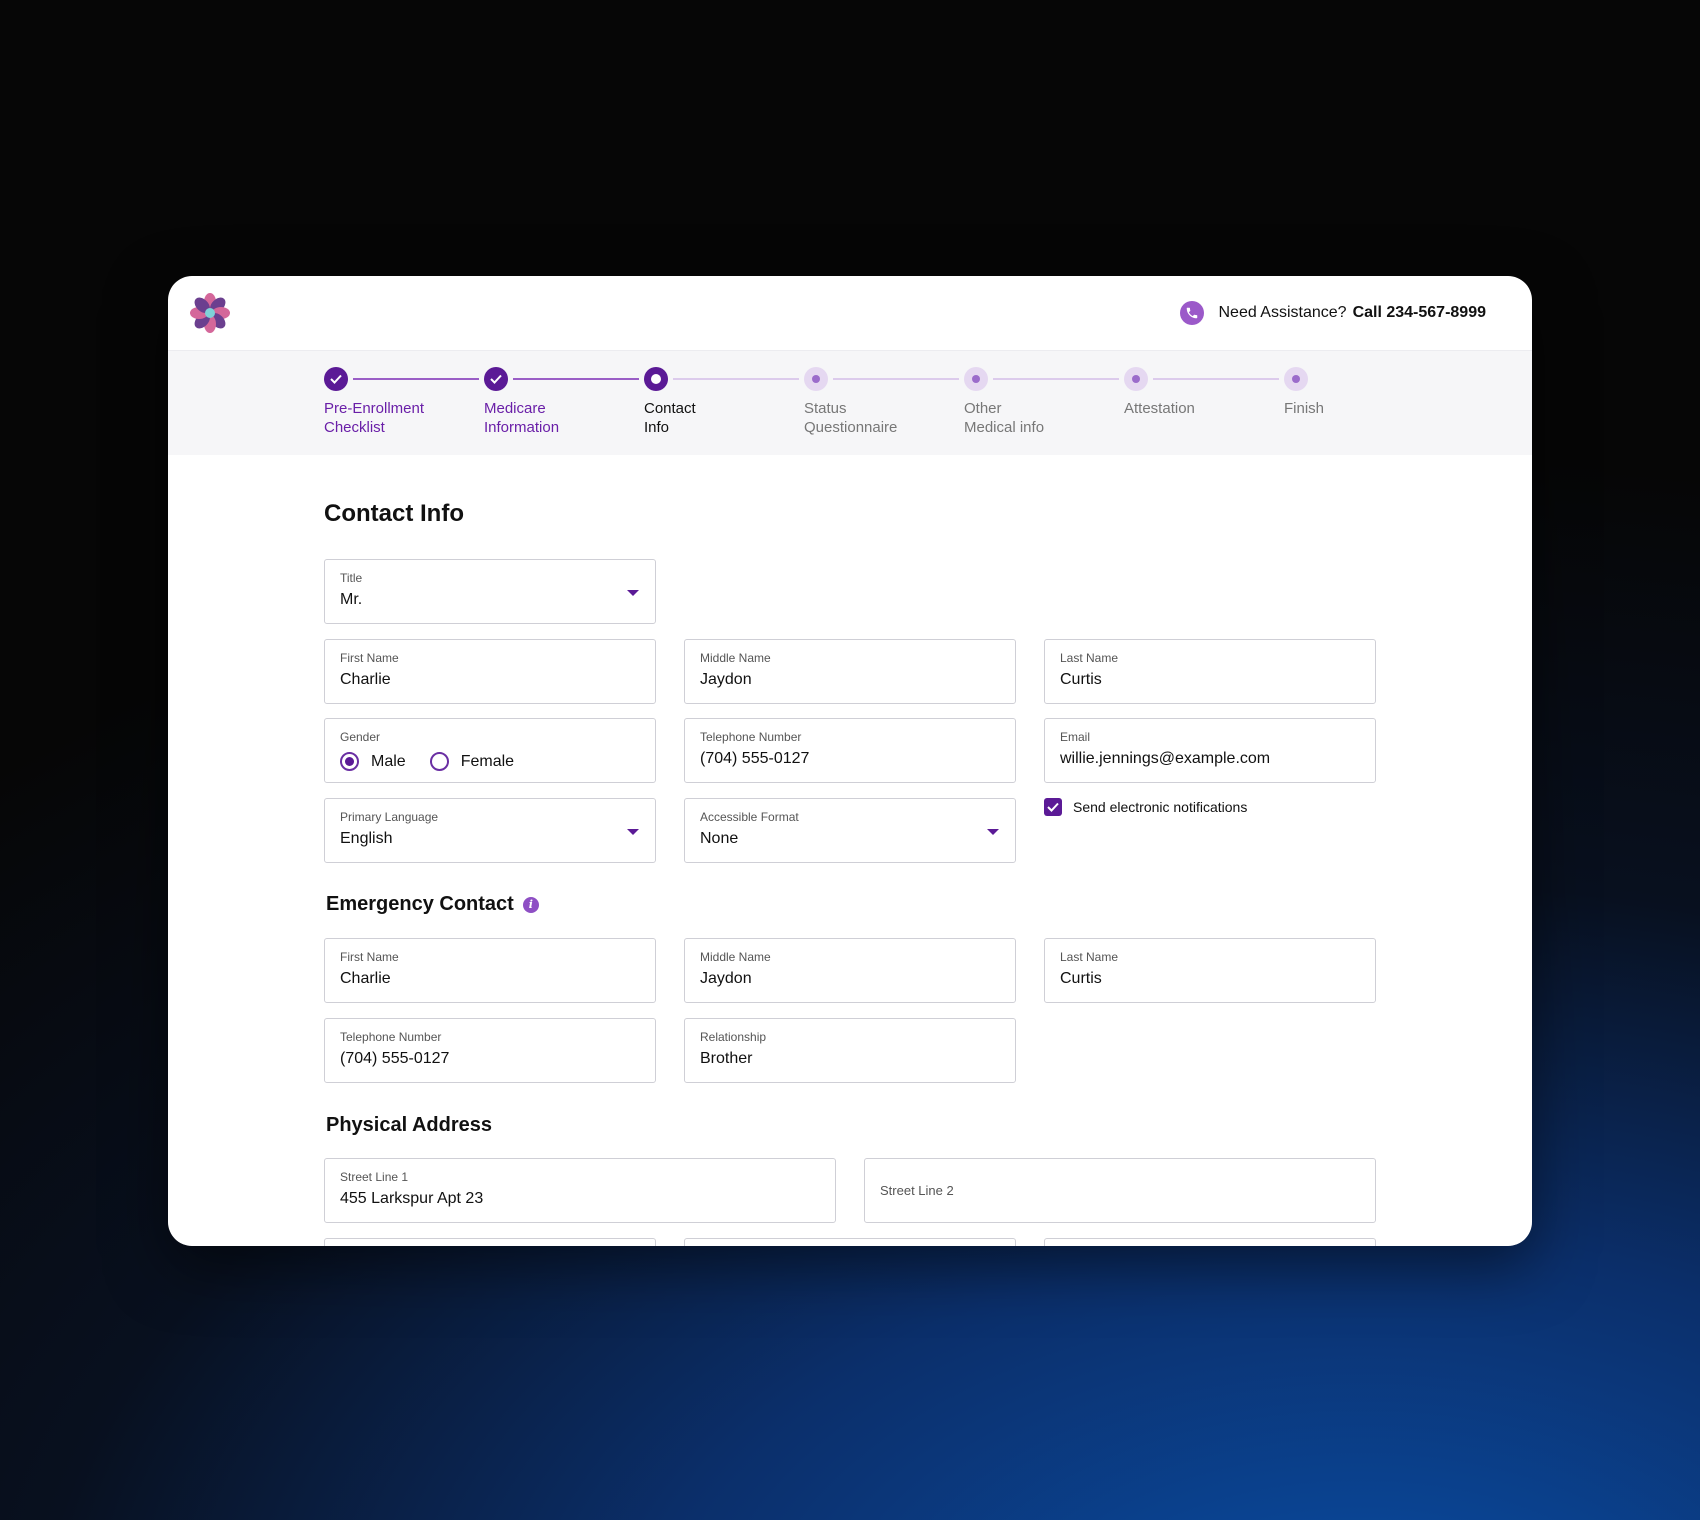 This screenshot has width=1700, height=1520. Describe the element at coordinates (1419, 313) in the screenshot. I see `assistance-phone-link: Call 234-567-8999` at that location.